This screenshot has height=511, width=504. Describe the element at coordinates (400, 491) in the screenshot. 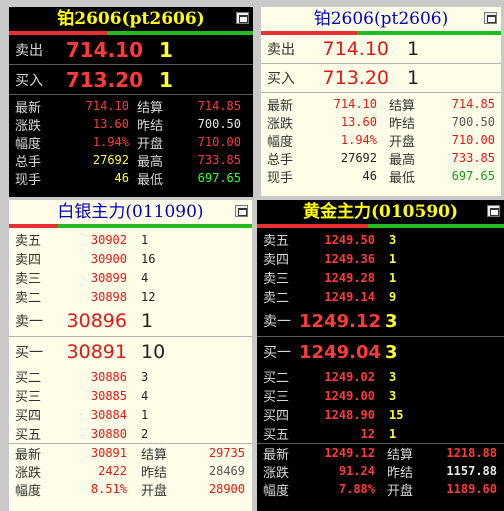

I see `stat-label: 开盘` at that location.